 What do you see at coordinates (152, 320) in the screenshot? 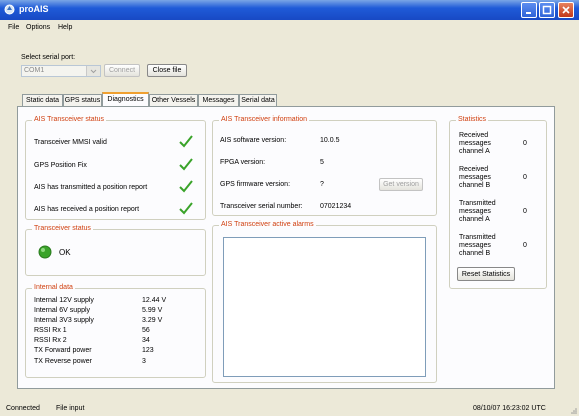
I see `internal-data-value: 3.29 V` at bounding box center [152, 320].